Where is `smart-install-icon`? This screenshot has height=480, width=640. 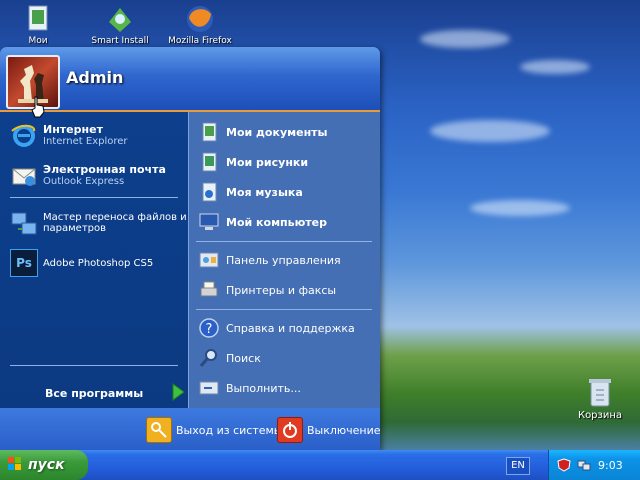 smart-install-icon is located at coordinates (120, 19).